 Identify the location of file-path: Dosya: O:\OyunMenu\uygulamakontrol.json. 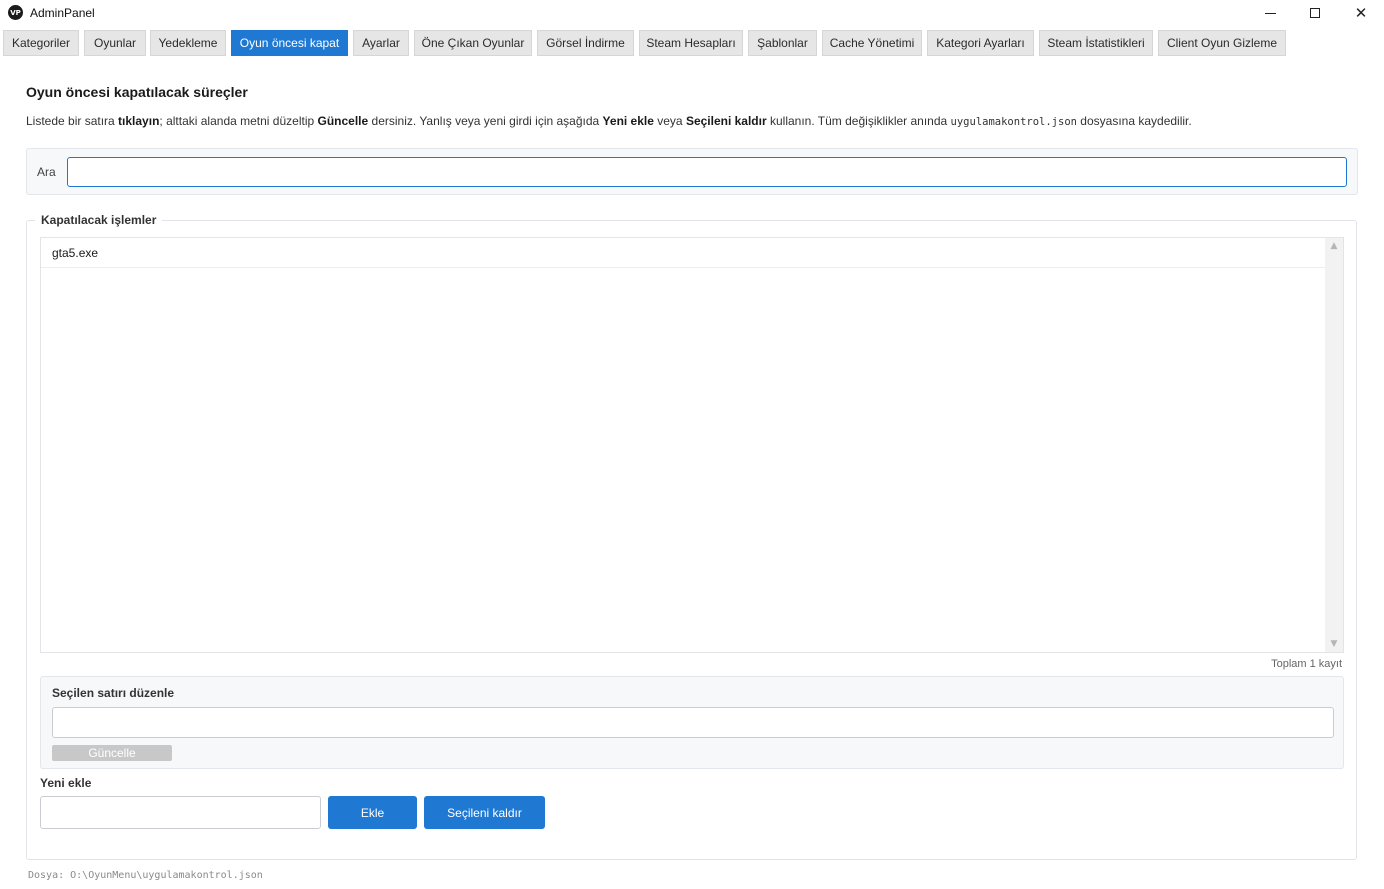
(145, 875).